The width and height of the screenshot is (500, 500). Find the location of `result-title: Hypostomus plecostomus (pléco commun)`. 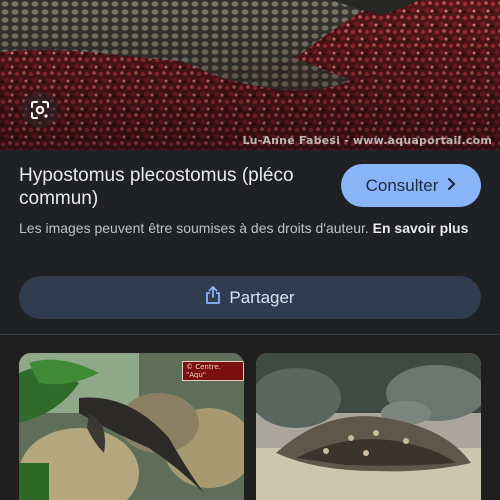

result-title: Hypostomus plecostomus (pléco commun) is located at coordinates (174, 187).